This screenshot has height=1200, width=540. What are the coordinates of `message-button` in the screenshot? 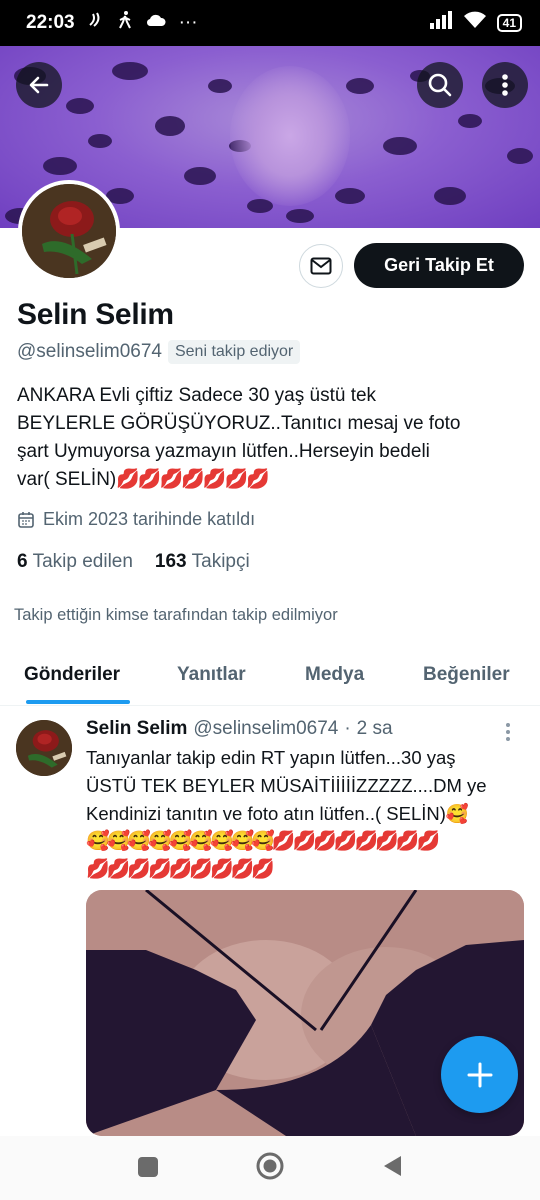 It's located at (321, 266).